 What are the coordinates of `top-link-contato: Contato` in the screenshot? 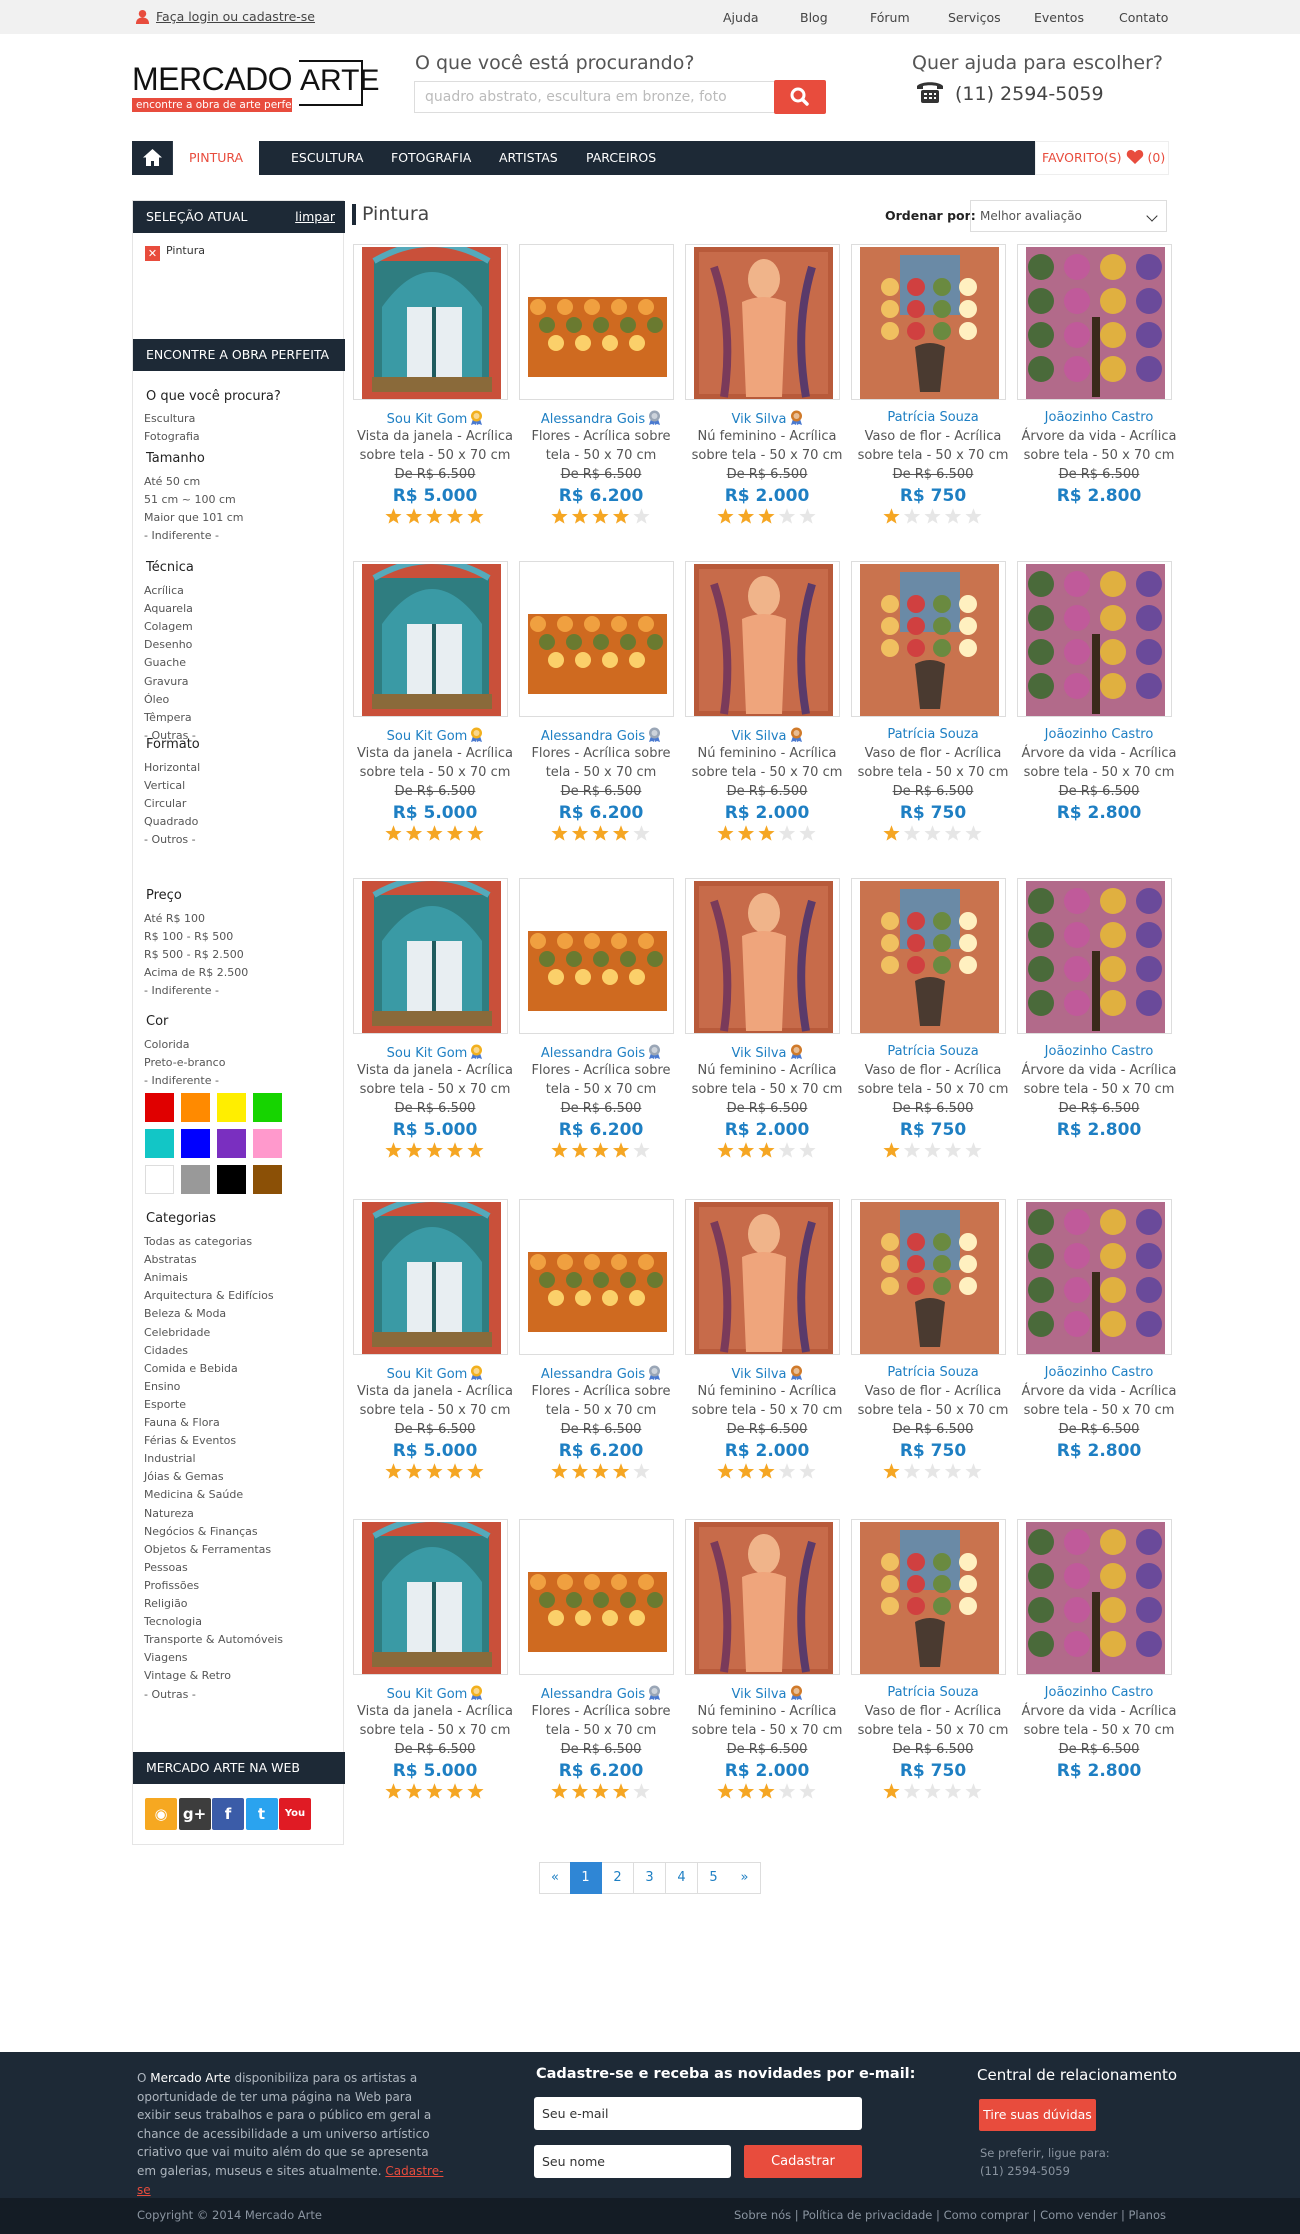 It's located at (1143, 17).